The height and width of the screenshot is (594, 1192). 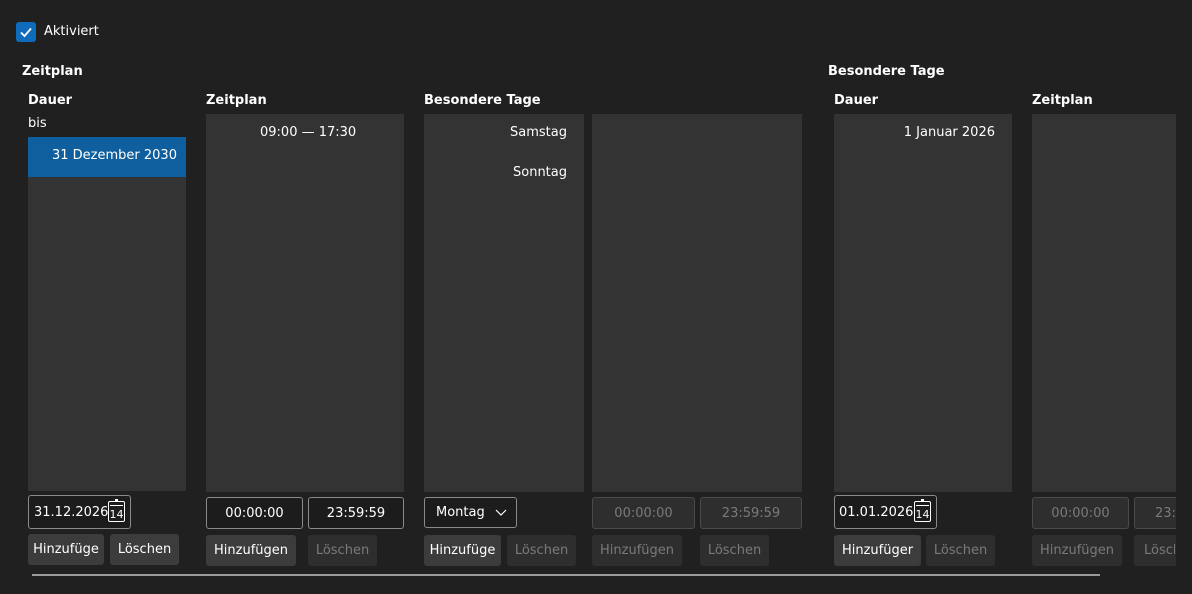 What do you see at coordinates (923, 303) in the screenshot?
I see `besondere-dauer-list: 1 Januar 2026` at bounding box center [923, 303].